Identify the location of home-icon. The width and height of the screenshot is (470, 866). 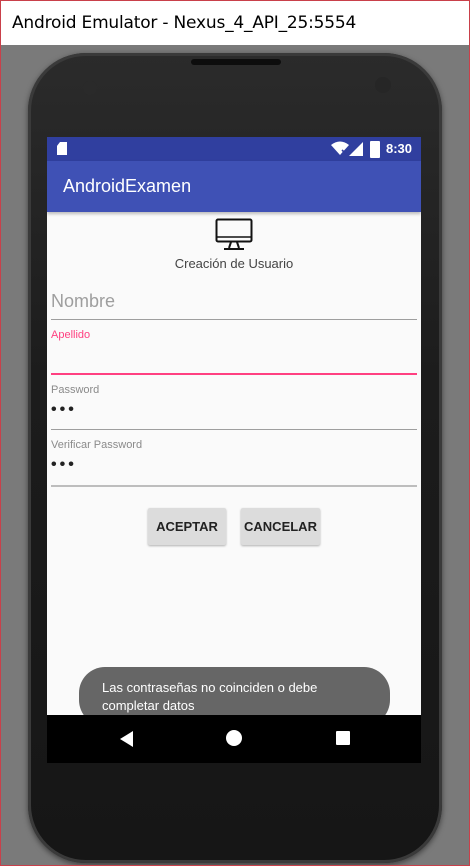
(234, 738).